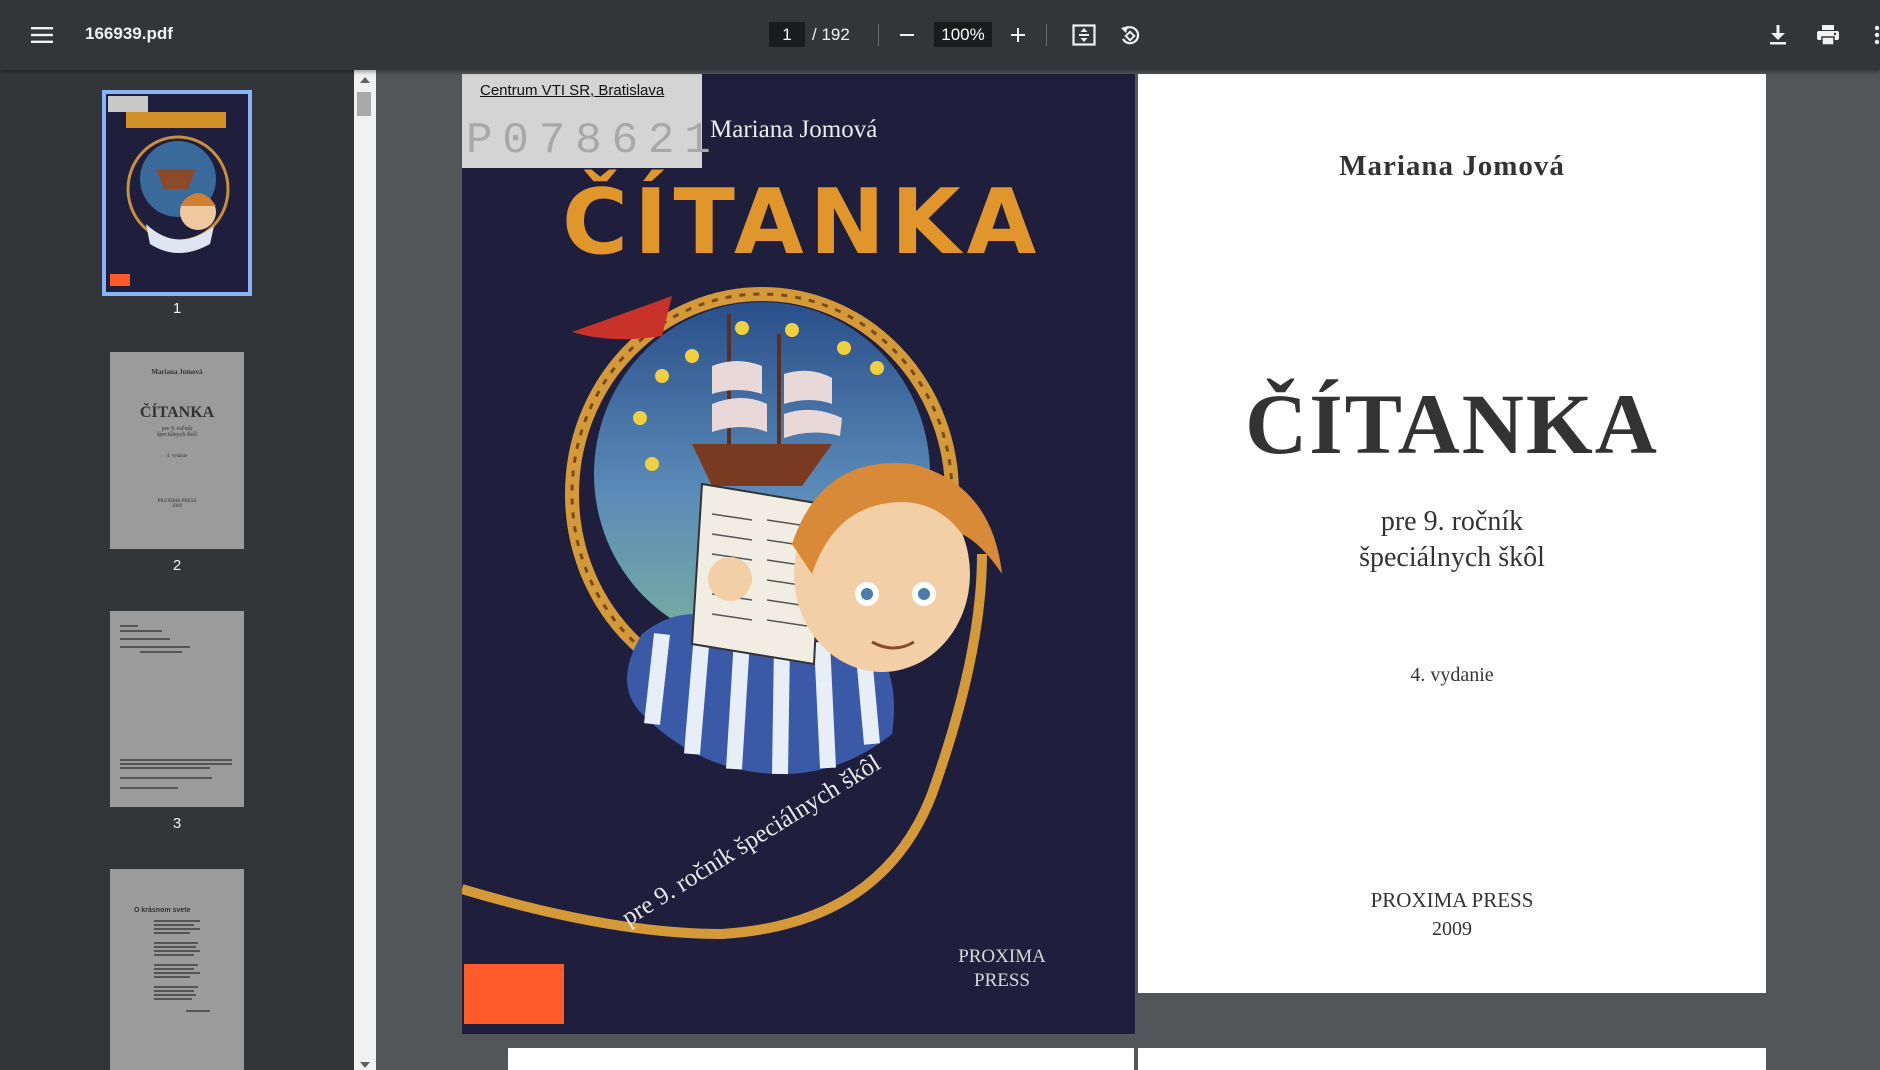  I want to click on thumb-heading: O krásnom svete, so click(162, 910).